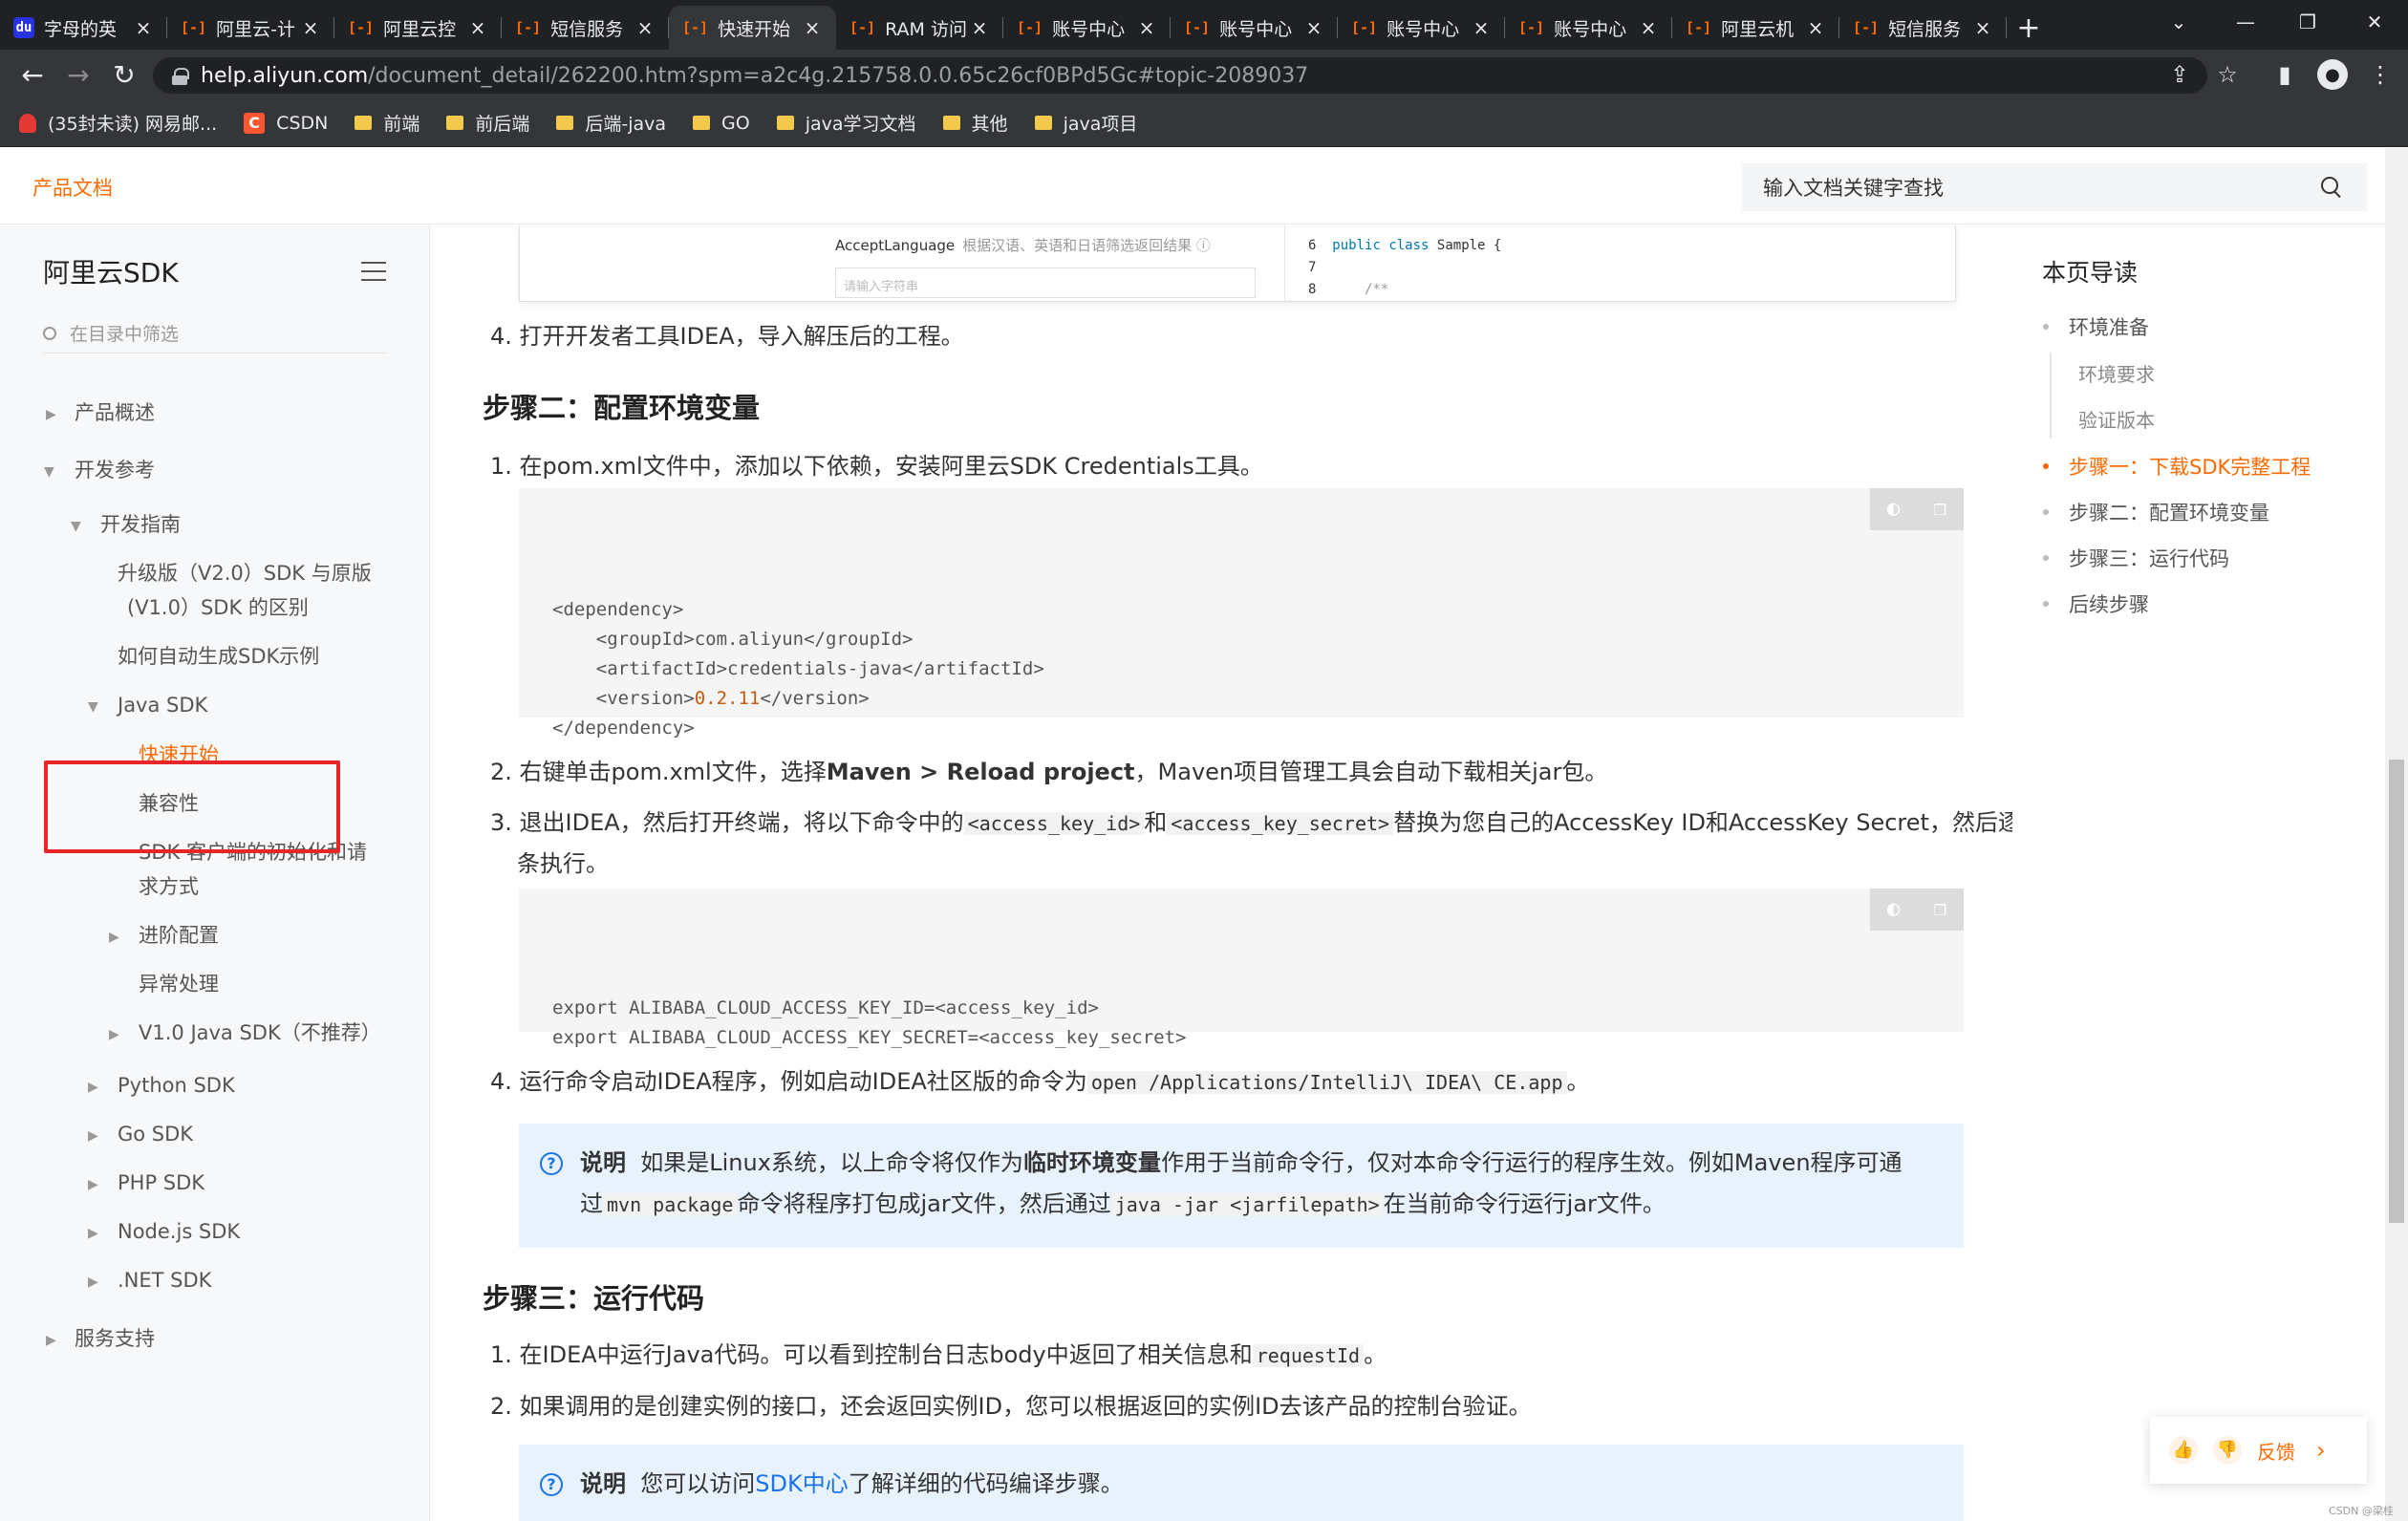  I want to click on bookmark-folder: GO, so click(722, 124).